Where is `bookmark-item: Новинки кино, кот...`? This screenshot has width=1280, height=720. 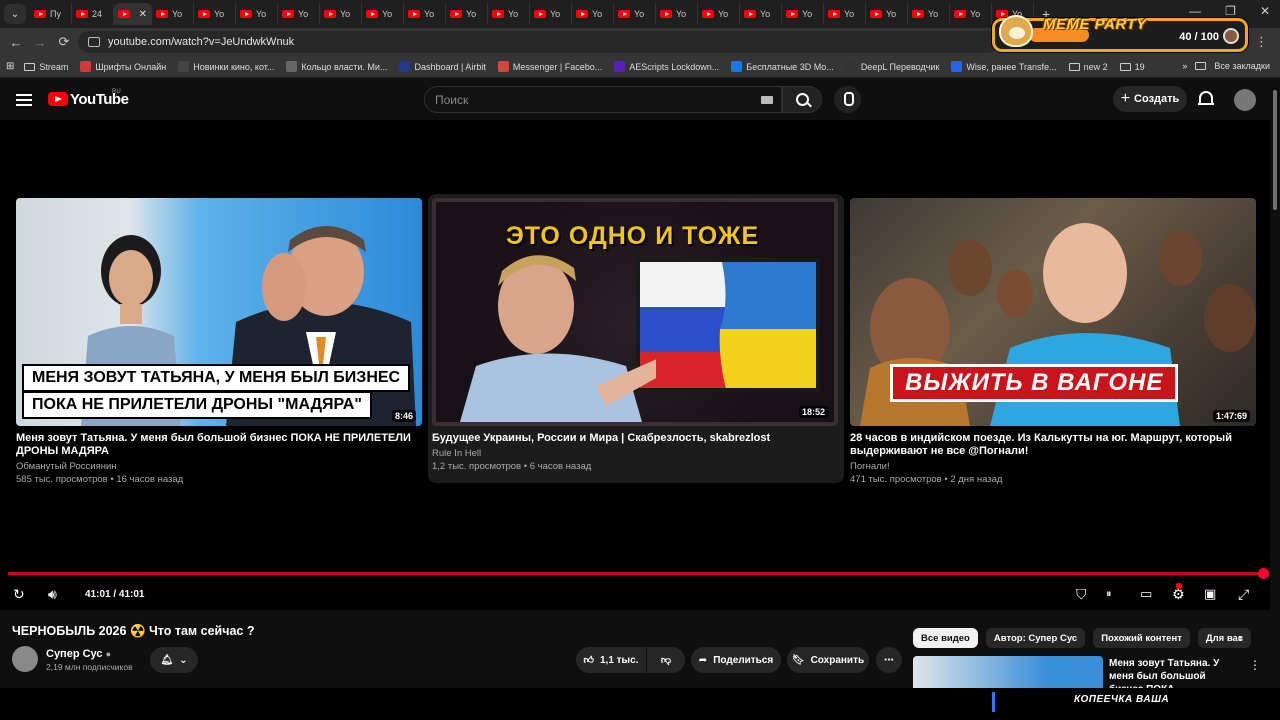 bookmark-item: Новинки кино, кот... is located at coordinates (226, 66).